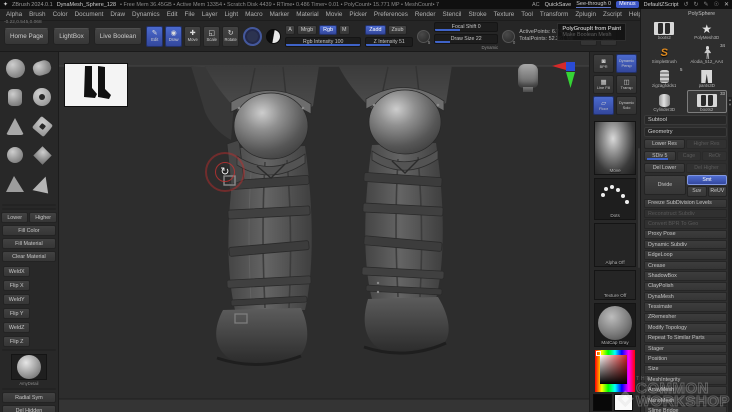 The width and height of the screenshot is (732, 412). What do you see at coordinates (307, 14) in the screenshot?
I see `menu-item: Material` at bounding box center [307, 14].